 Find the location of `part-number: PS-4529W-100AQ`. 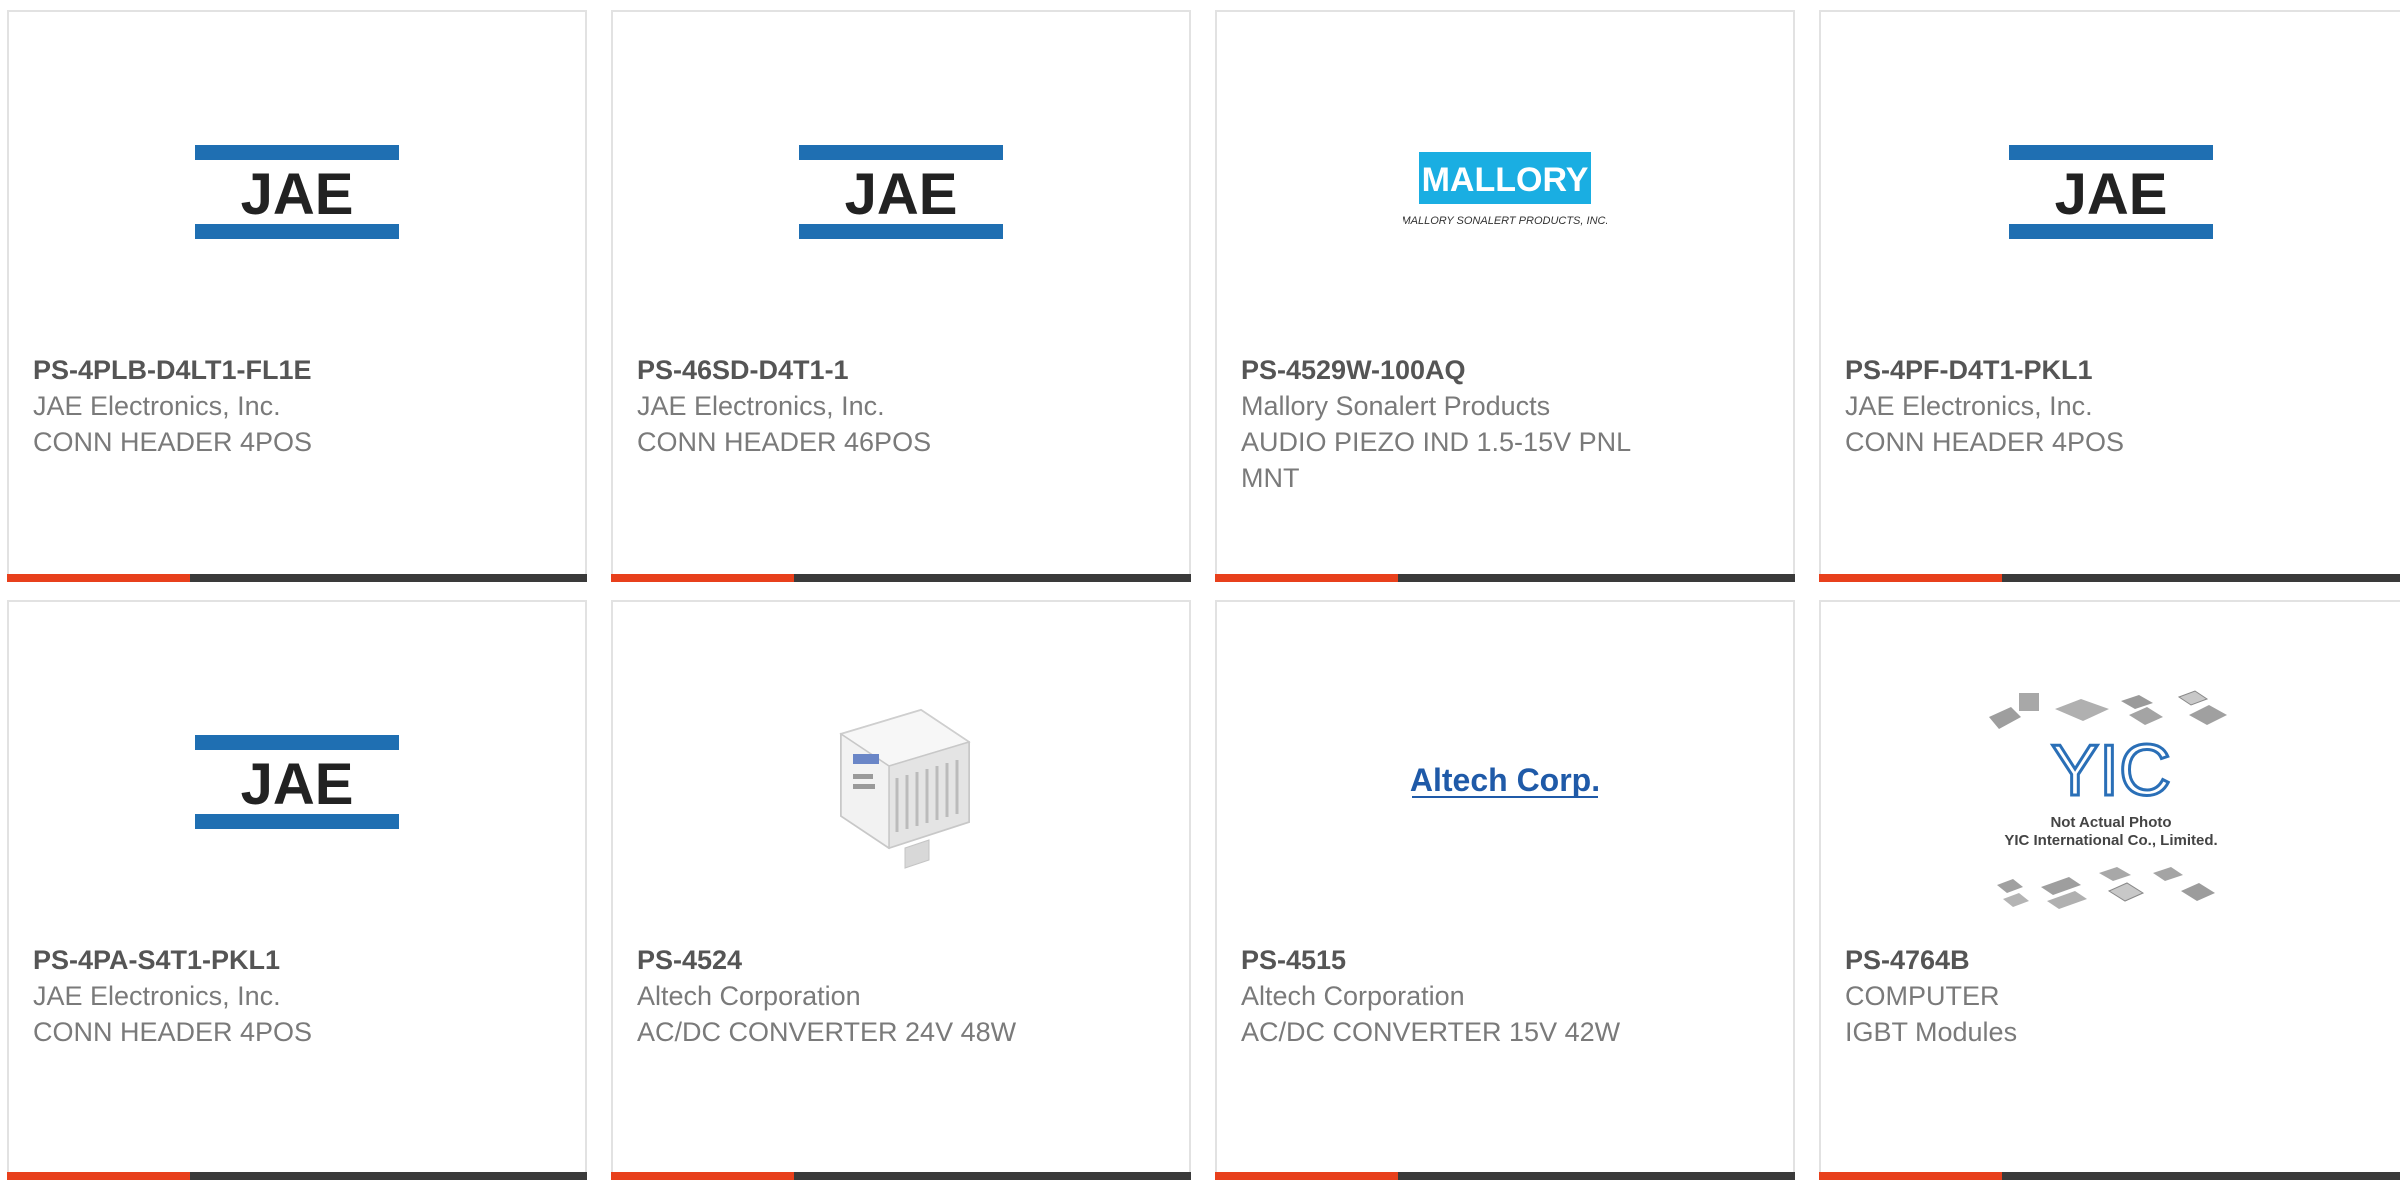

part-number: PS-4529W-100AQ is located at coordinates (1457, 370).